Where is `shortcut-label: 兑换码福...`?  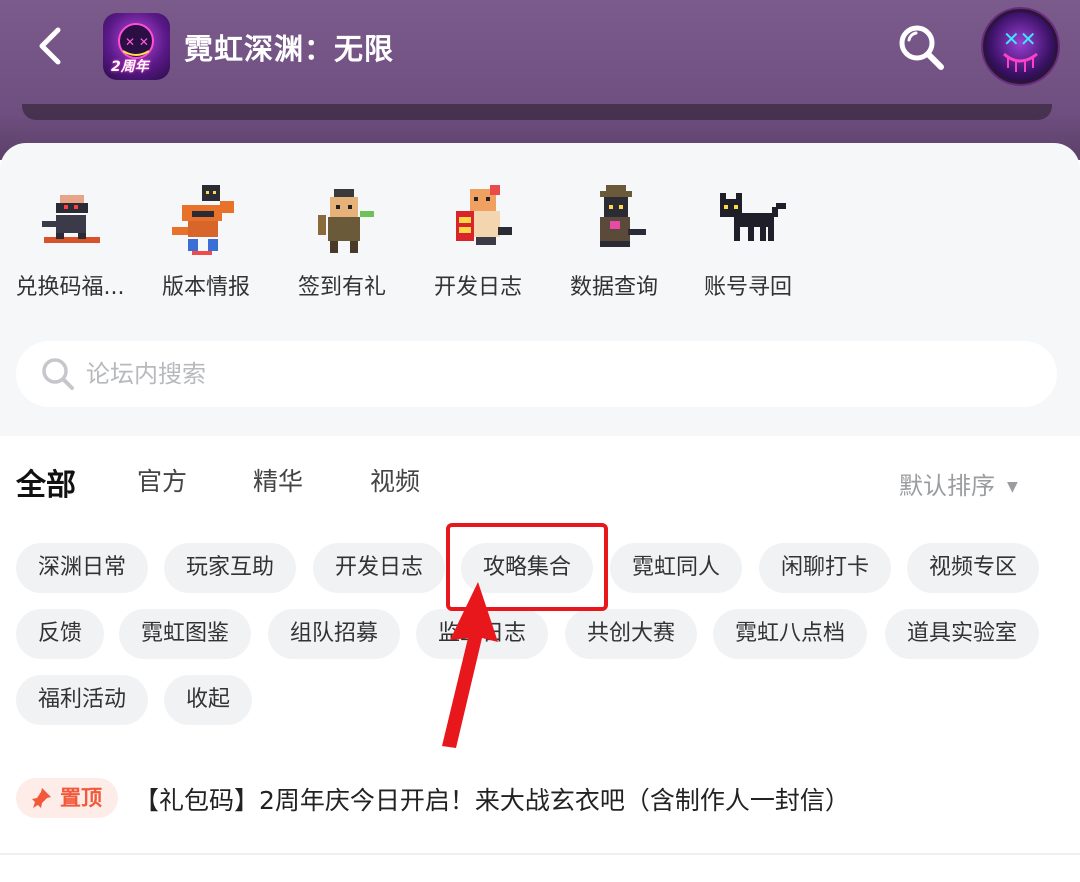 shortcut-label: 兑换码福... is located at coordinates (70, 287).